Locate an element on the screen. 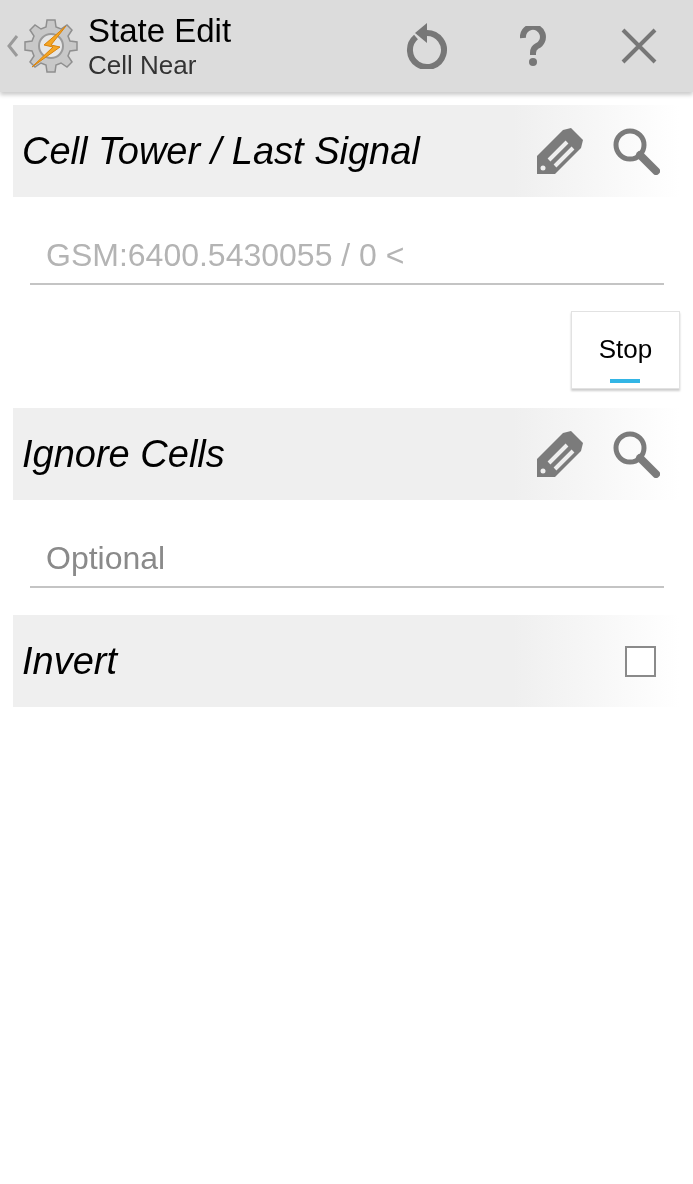 This screenshot has height=1184, width=693. chevron-left-icon is located at coordinates (13, 46).